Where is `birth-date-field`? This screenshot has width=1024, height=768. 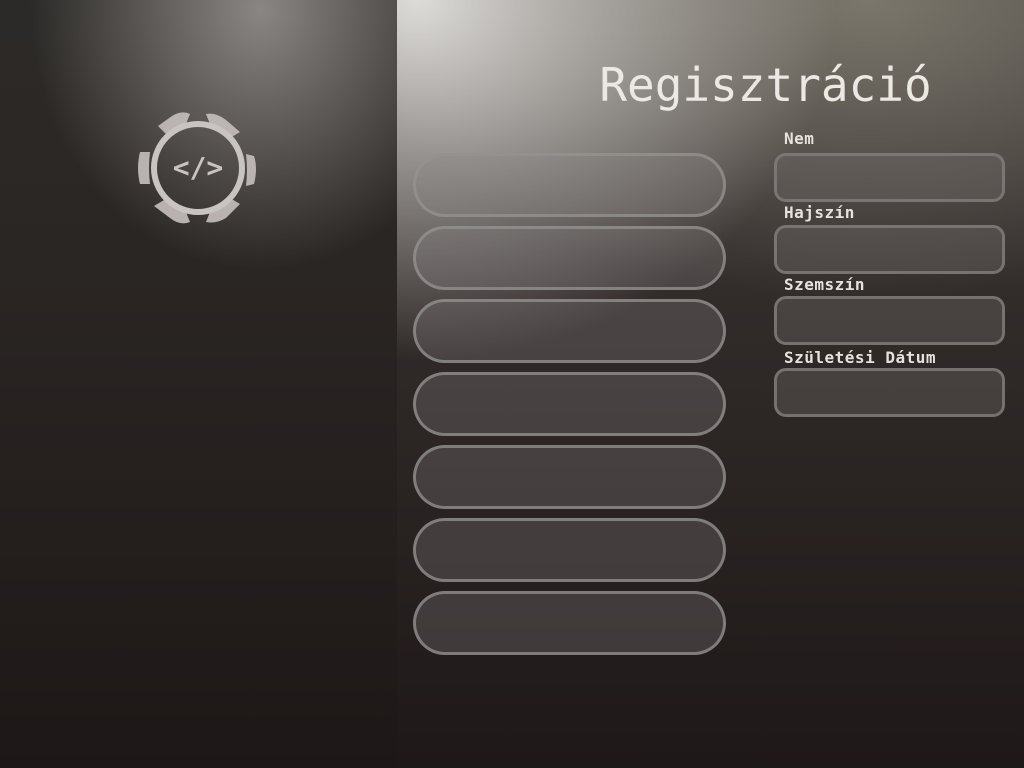 birth-date-field is located at coordinates (889, 392).